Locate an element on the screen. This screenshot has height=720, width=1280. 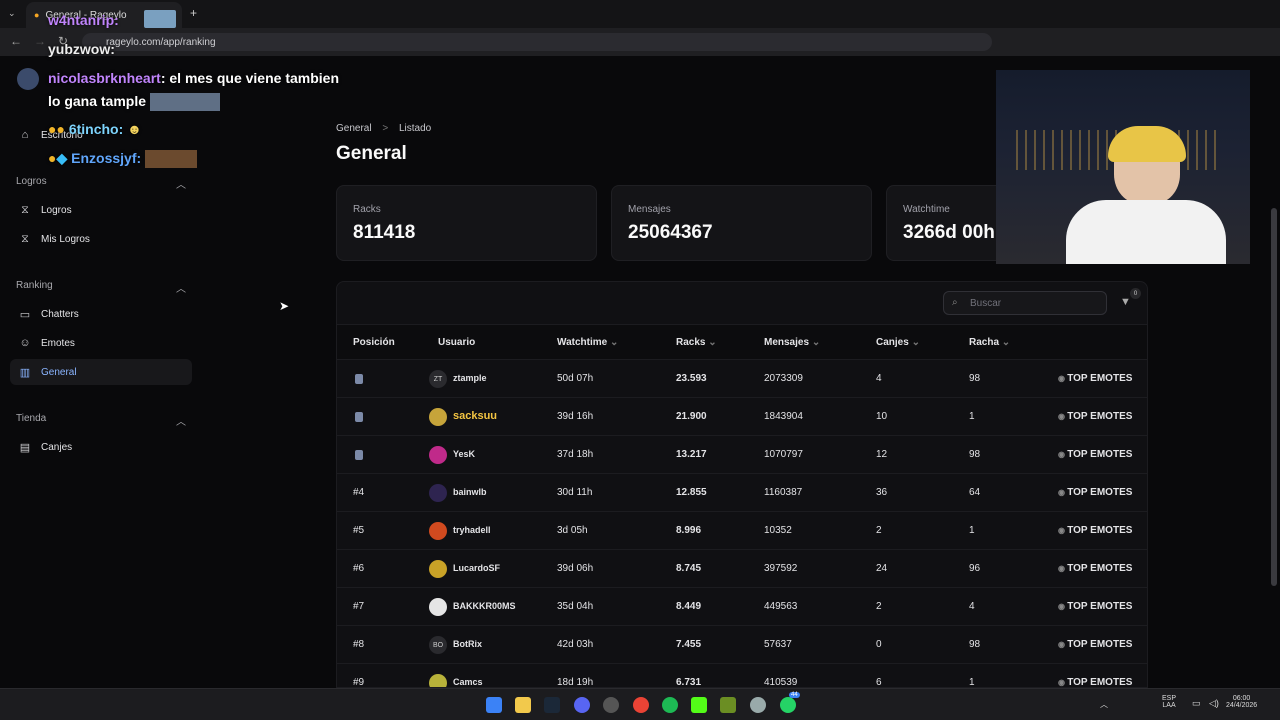
row-username: Camcs is located at coordinates (468, 682).